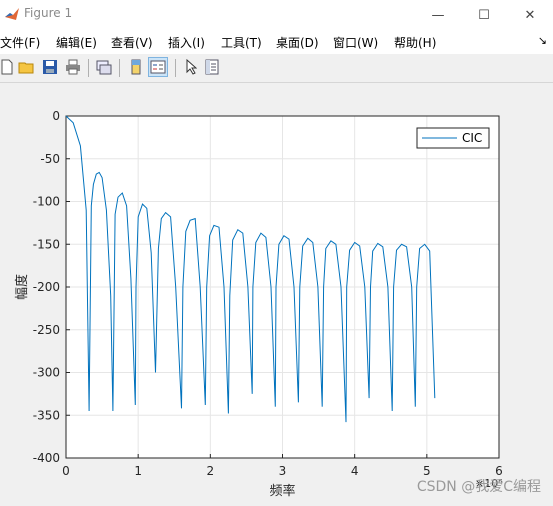 The width and height of the screenshot is (553, 506). I want to click on window-title: Figure 1, so click(48, 13).